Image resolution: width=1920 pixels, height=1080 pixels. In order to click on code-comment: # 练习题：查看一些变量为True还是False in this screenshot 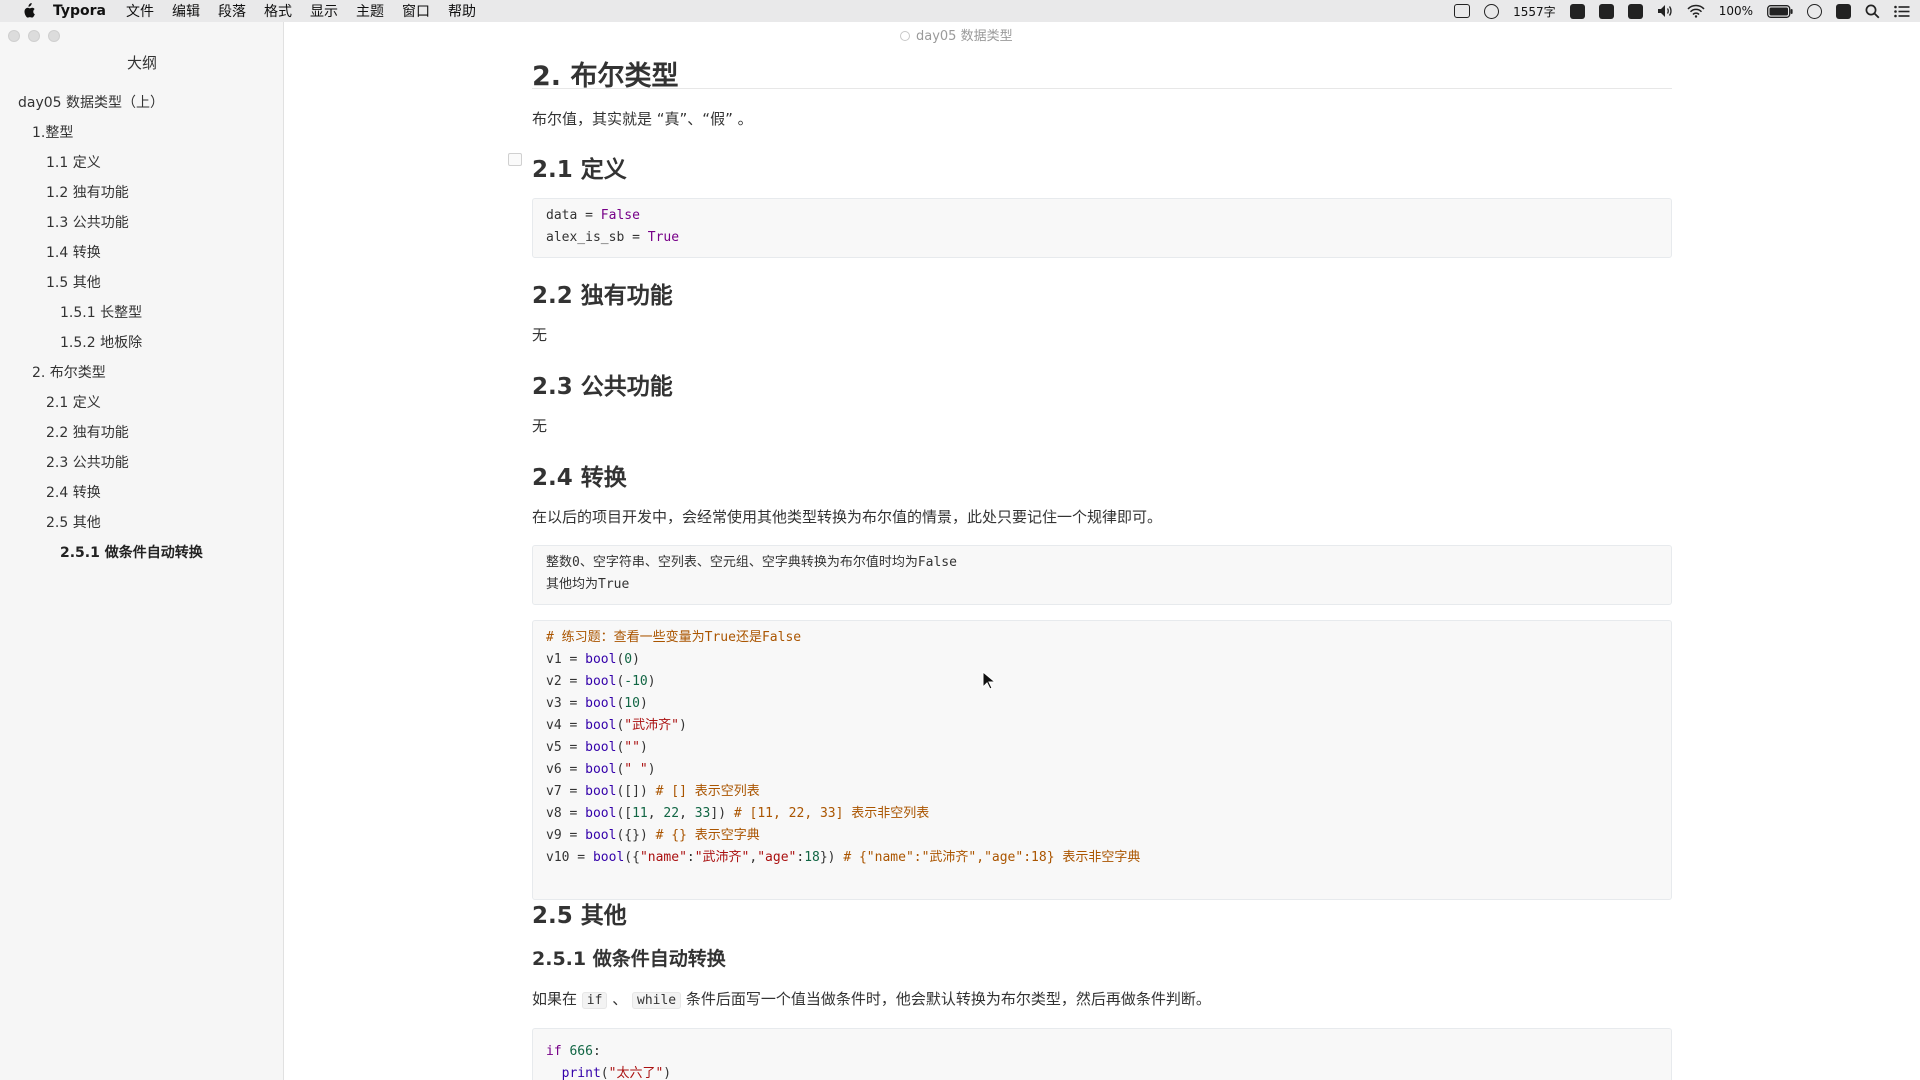, I will do `click(674, 637)`.